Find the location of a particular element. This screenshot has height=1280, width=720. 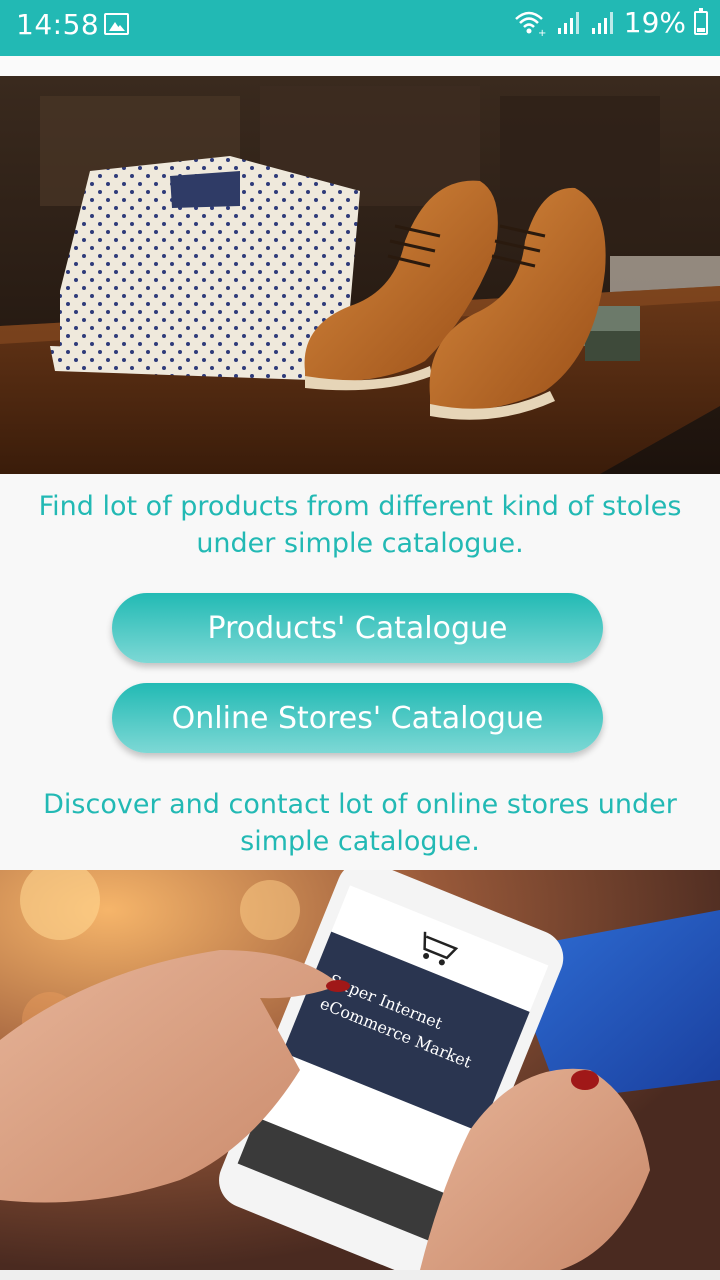

battery-percent: 19% is located at coordinates (654, 22).